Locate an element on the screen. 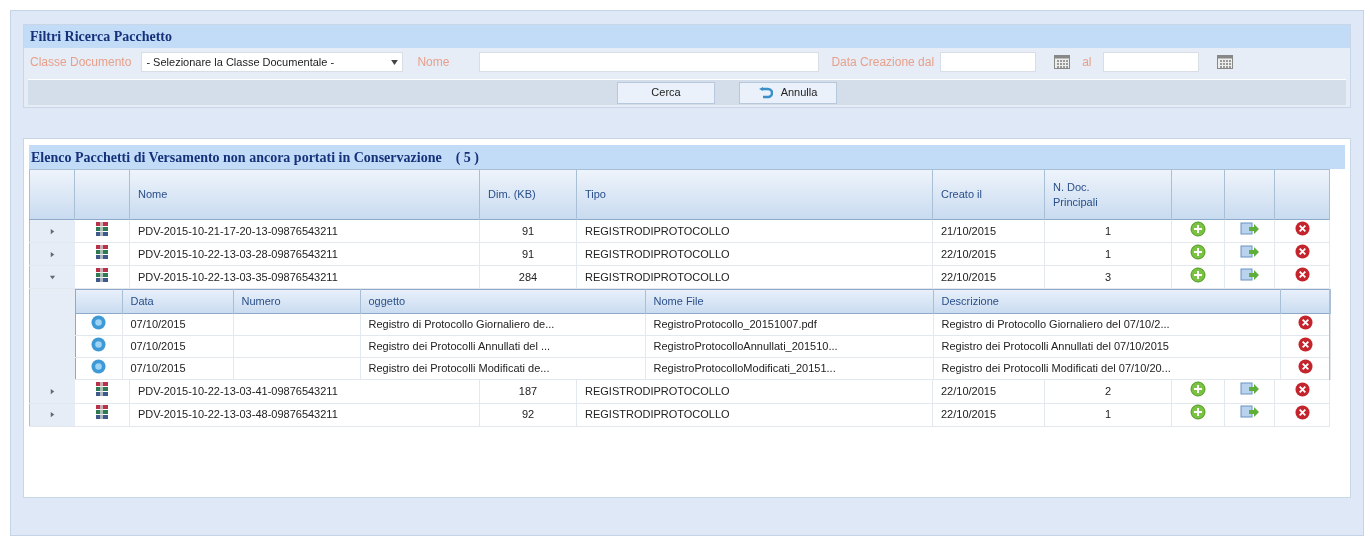 This screenshot has width=1370, height=536. class-dropdown: - Selezionare la Classe Documentale - is located at coordinates (272, 62).